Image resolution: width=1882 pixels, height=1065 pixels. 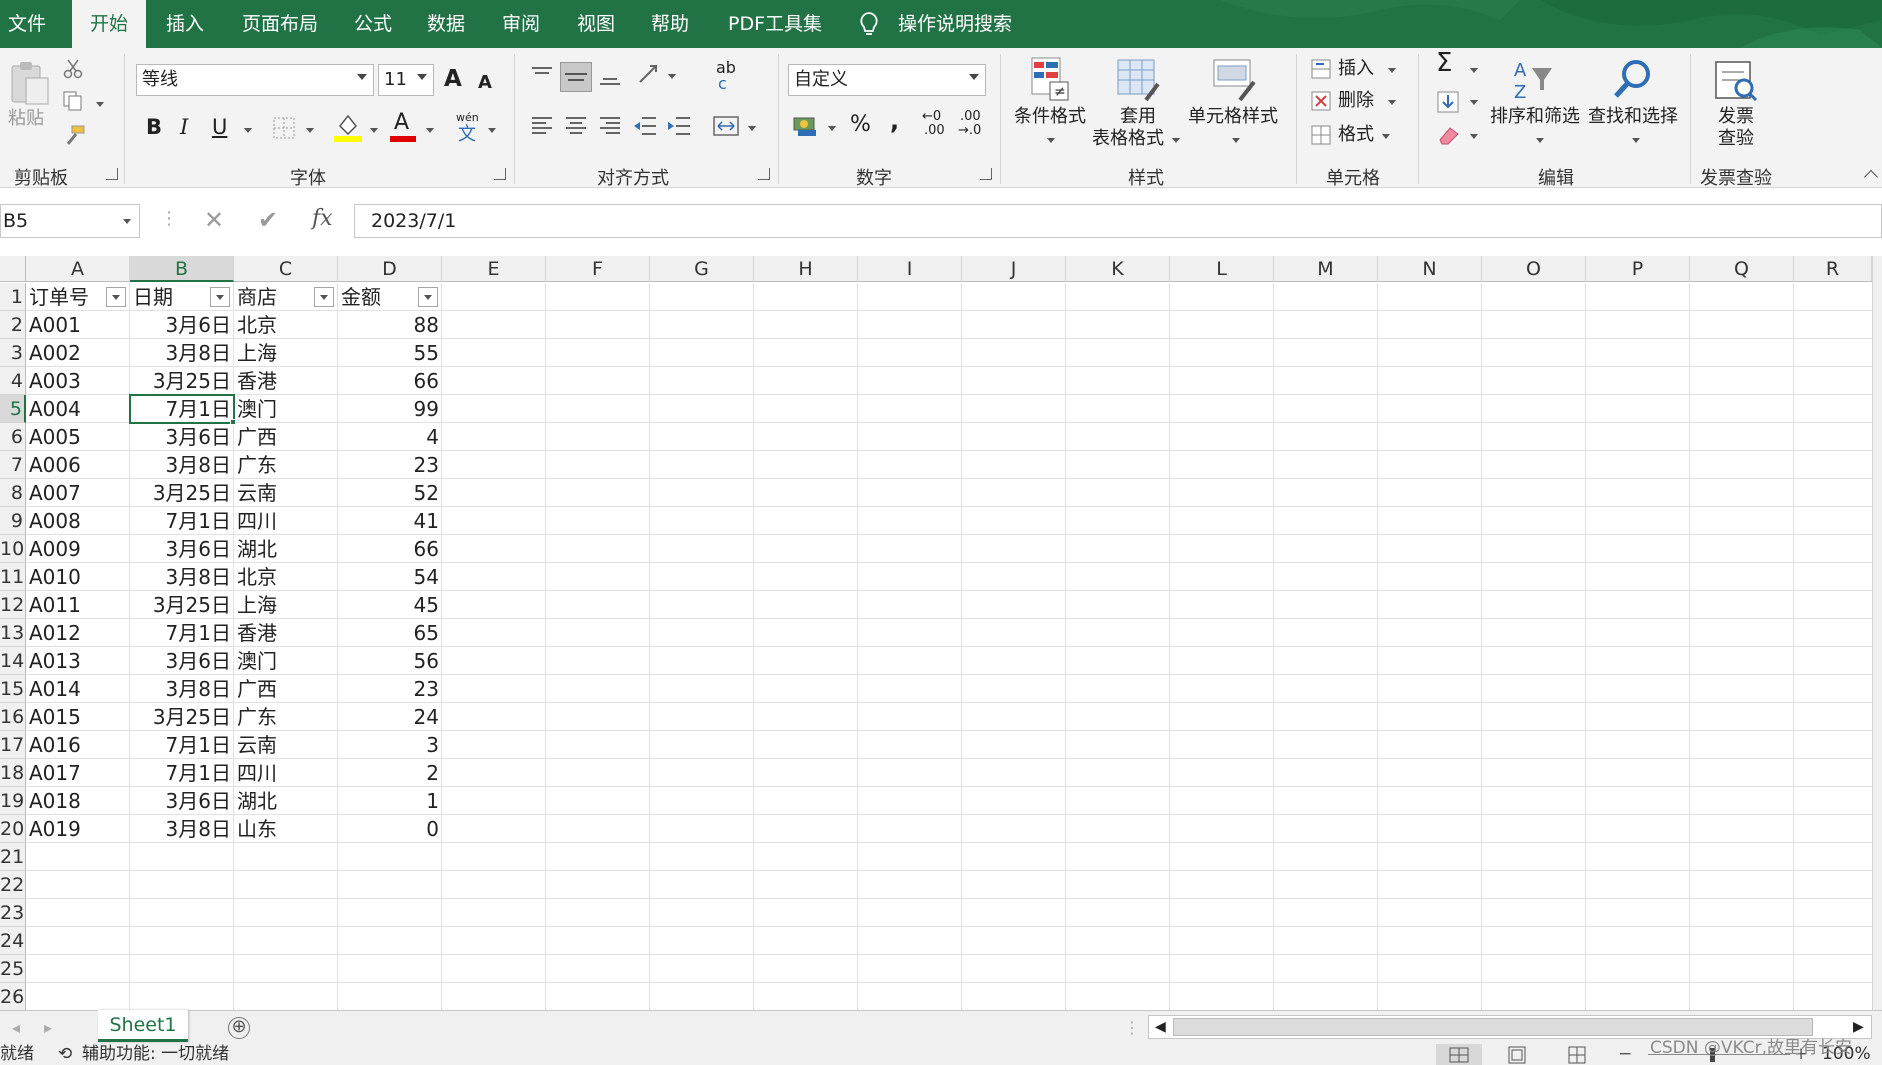 I want to click on tab-file: 文件, so click(x=27, y=24).